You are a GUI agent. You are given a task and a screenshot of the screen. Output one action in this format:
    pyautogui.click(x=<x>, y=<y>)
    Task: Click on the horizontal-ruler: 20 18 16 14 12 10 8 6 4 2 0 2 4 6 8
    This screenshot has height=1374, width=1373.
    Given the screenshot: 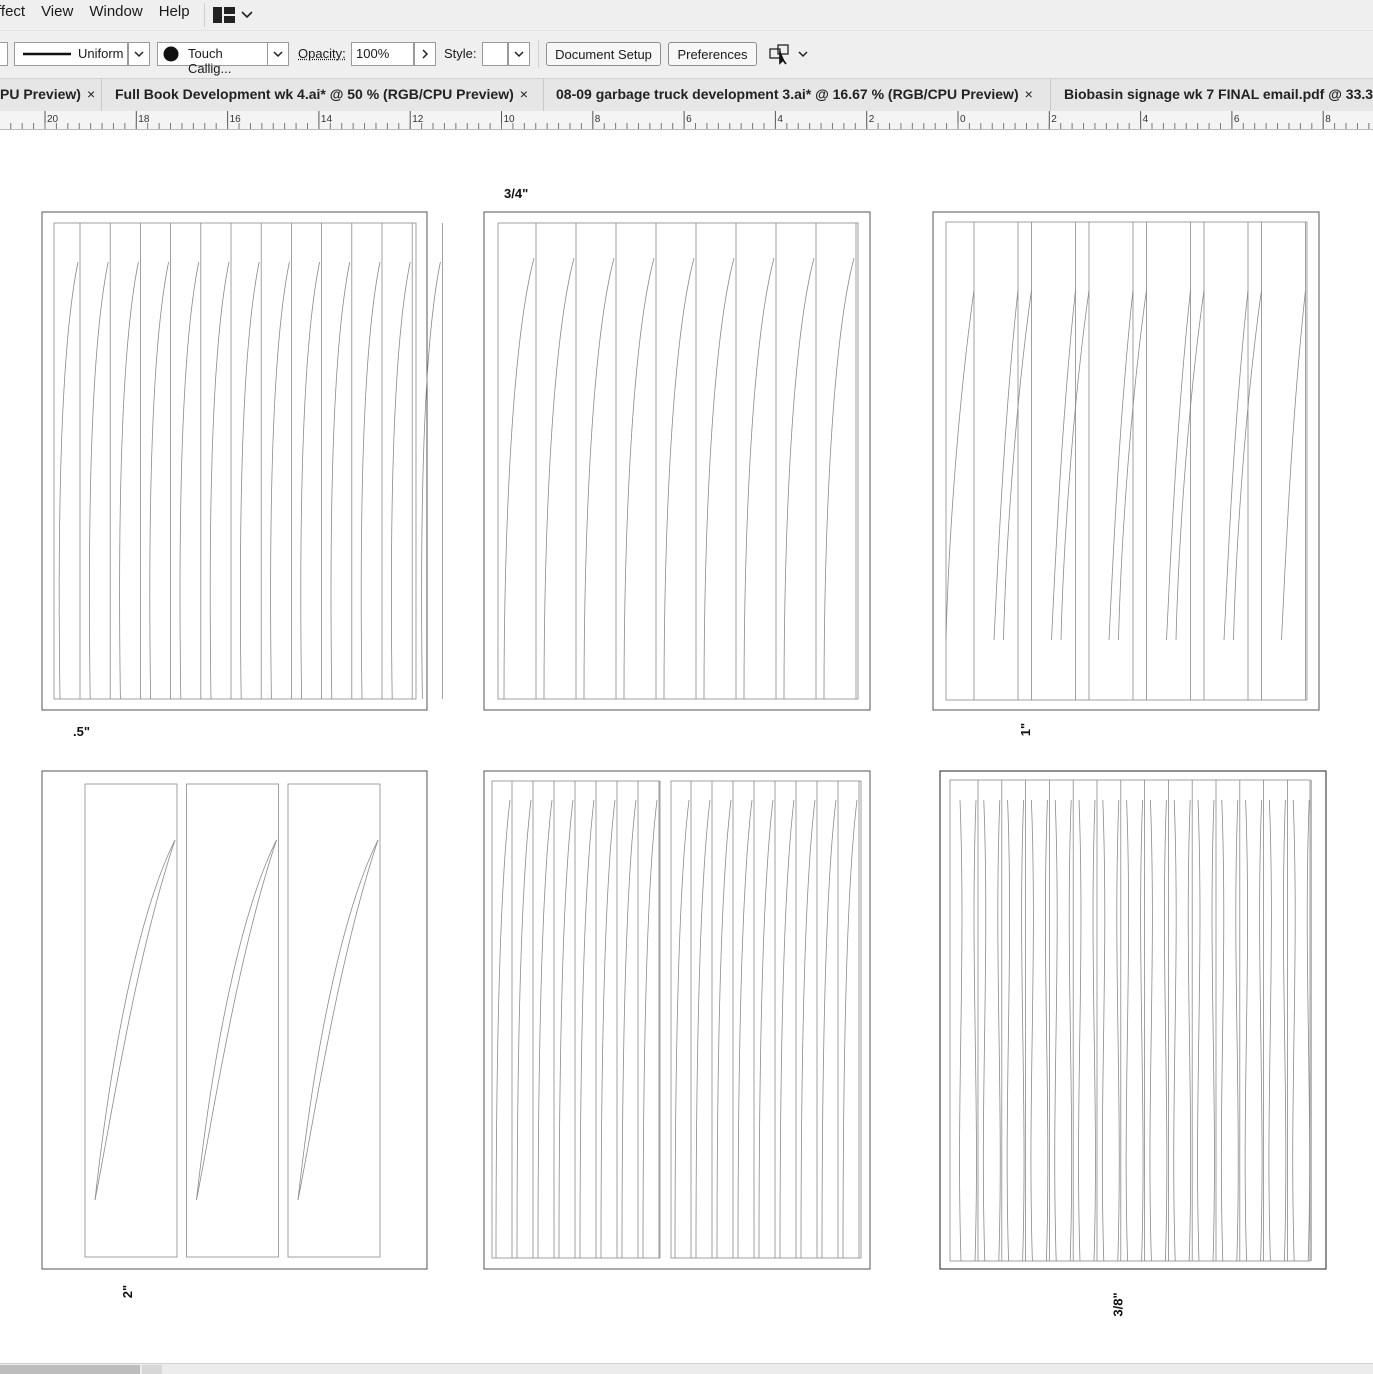 What is the action you would take?
    pyautogui.click(x=686, y=120)
    